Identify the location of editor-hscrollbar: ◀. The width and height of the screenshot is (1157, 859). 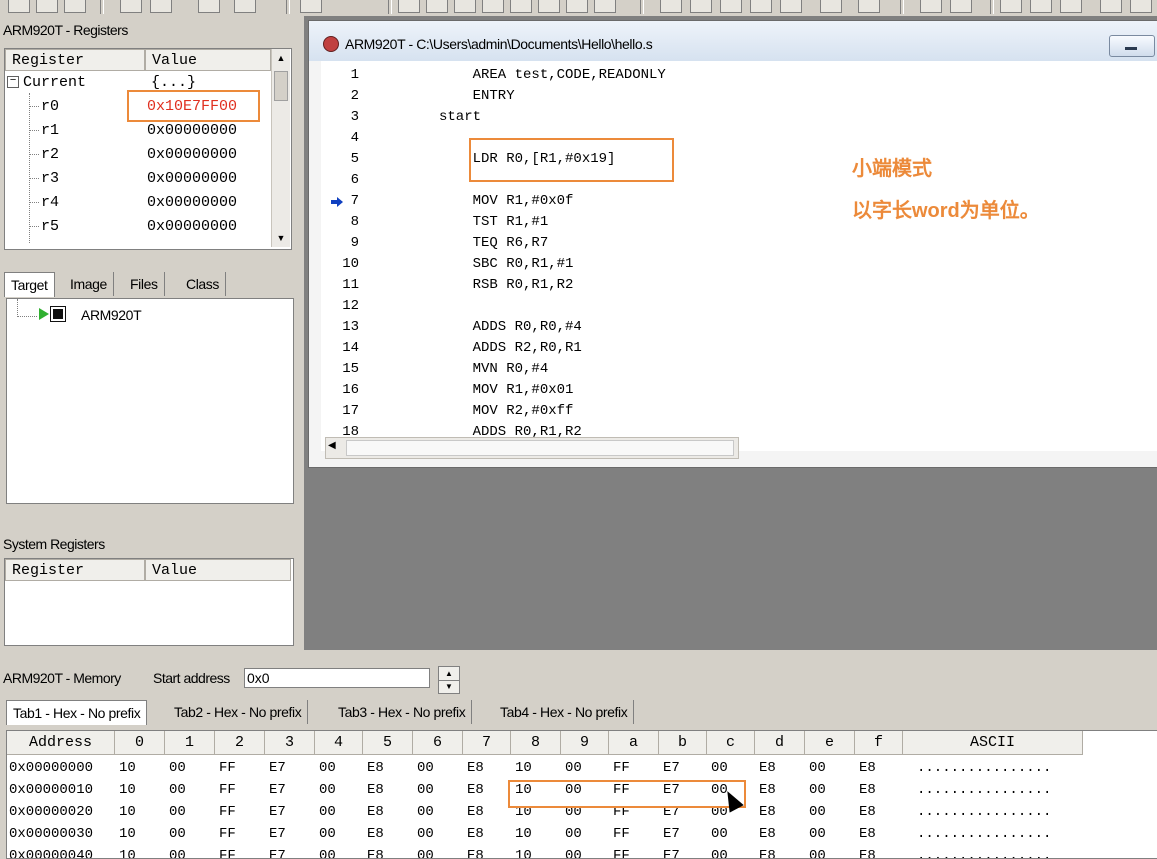
(532, 448).